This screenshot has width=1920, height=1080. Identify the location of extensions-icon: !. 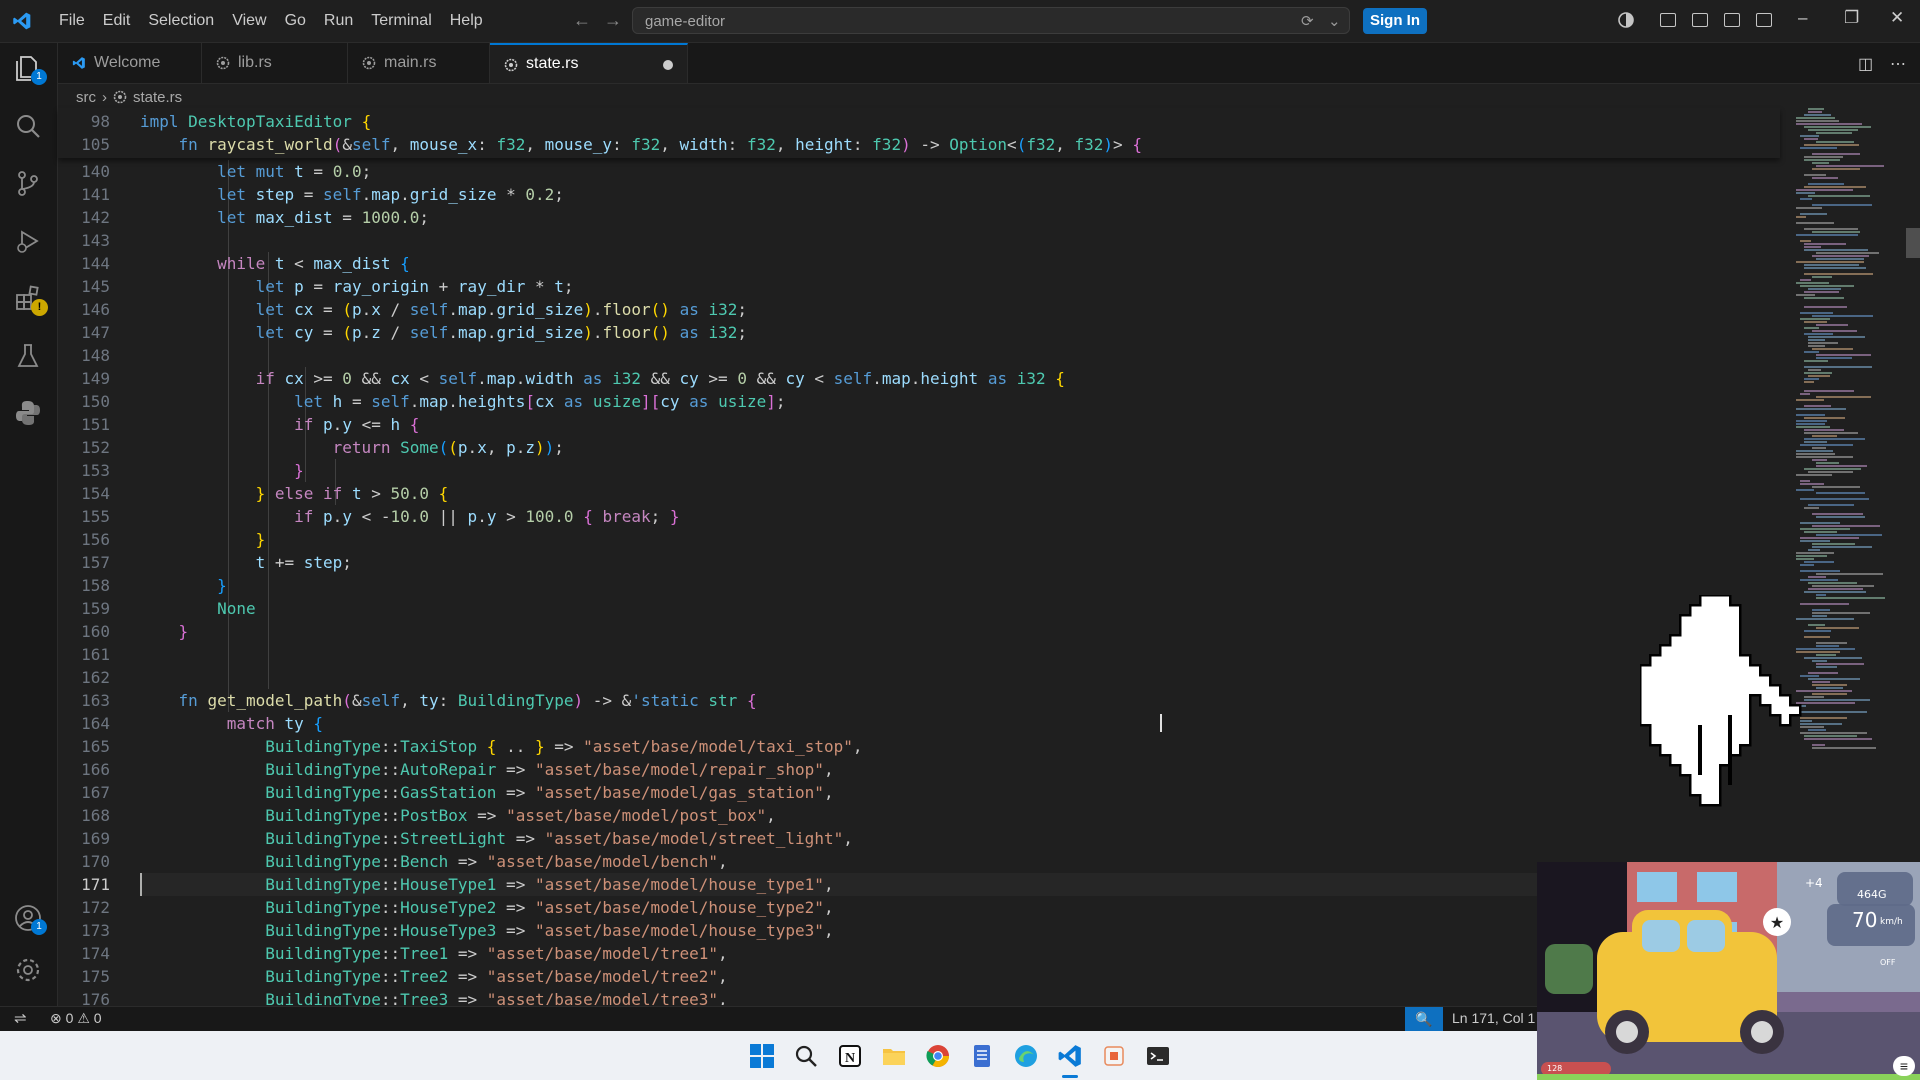
(30, 299).